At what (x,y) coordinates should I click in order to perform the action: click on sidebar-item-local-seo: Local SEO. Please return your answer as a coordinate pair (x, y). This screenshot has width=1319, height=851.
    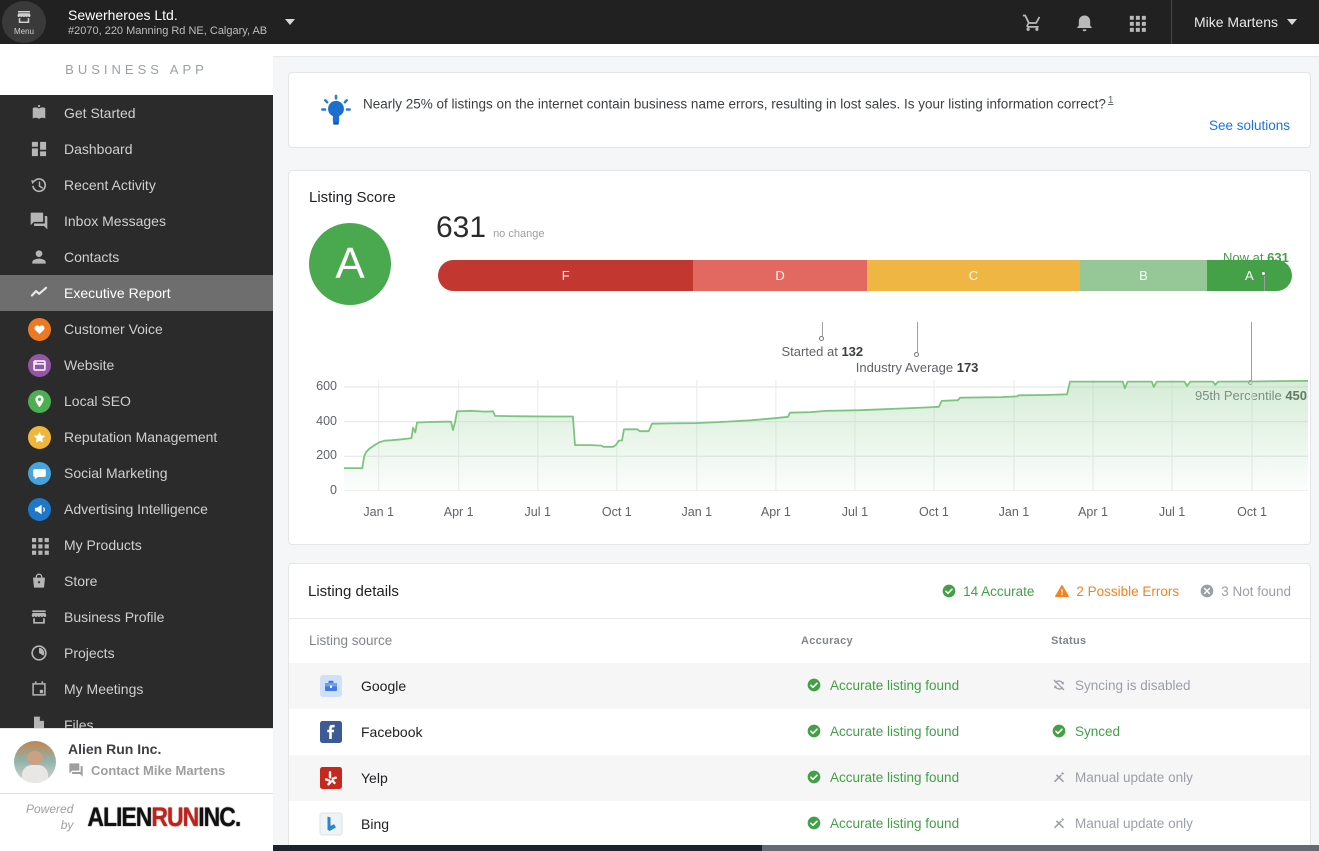
    Looking at the image, I should click on (136, 401).